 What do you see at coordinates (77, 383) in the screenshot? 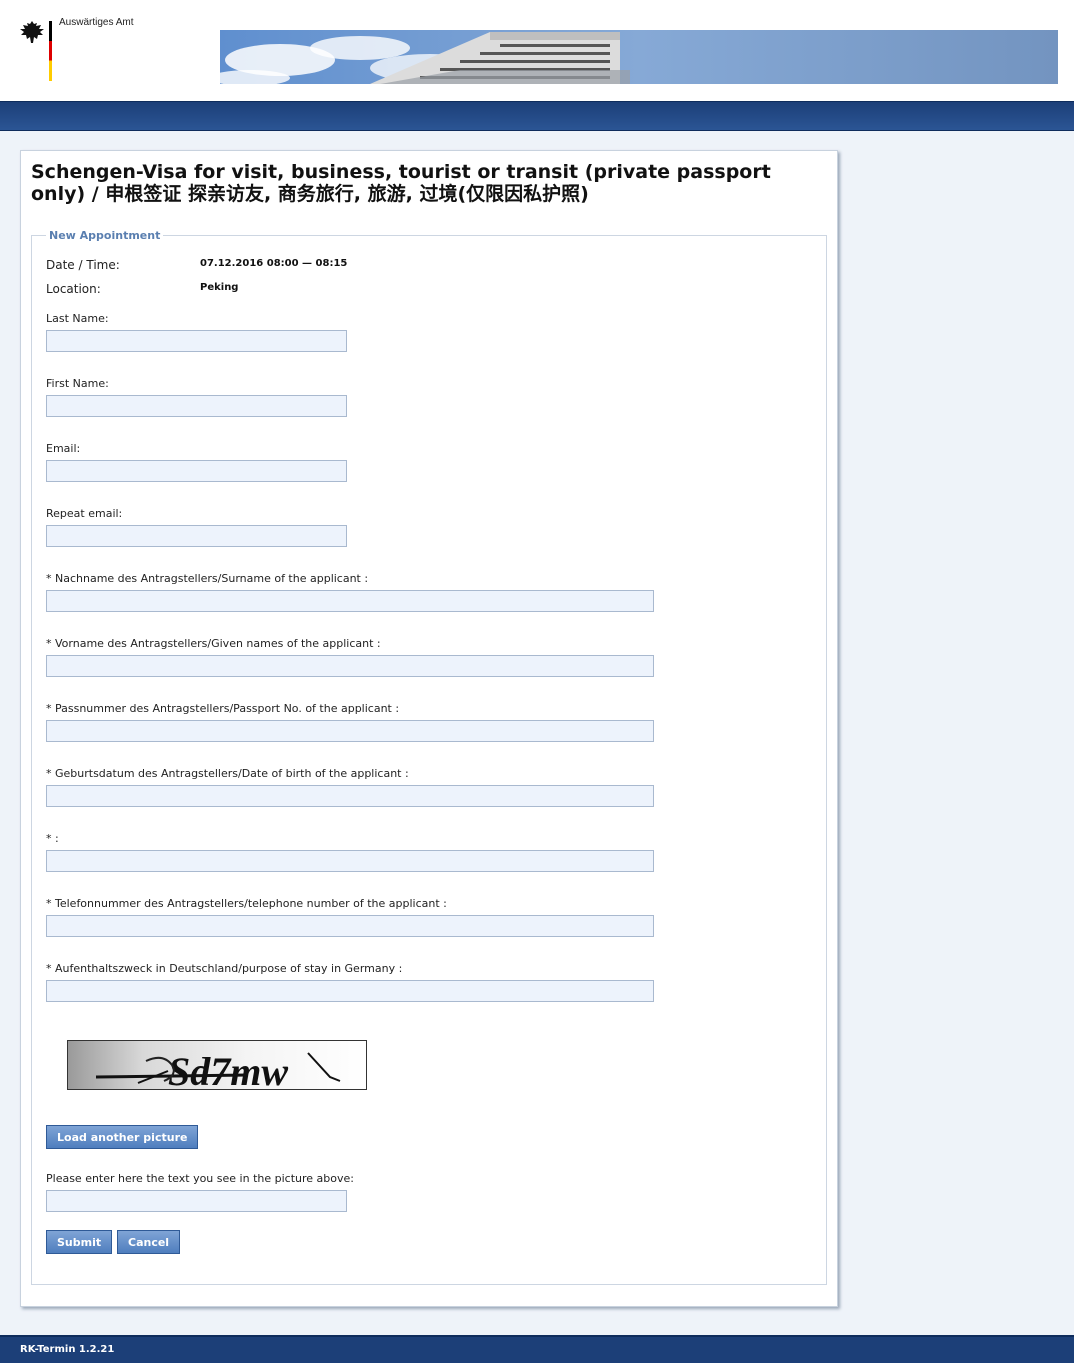
I see `first-name-label: First Name:` at bounding box center [77, 383].